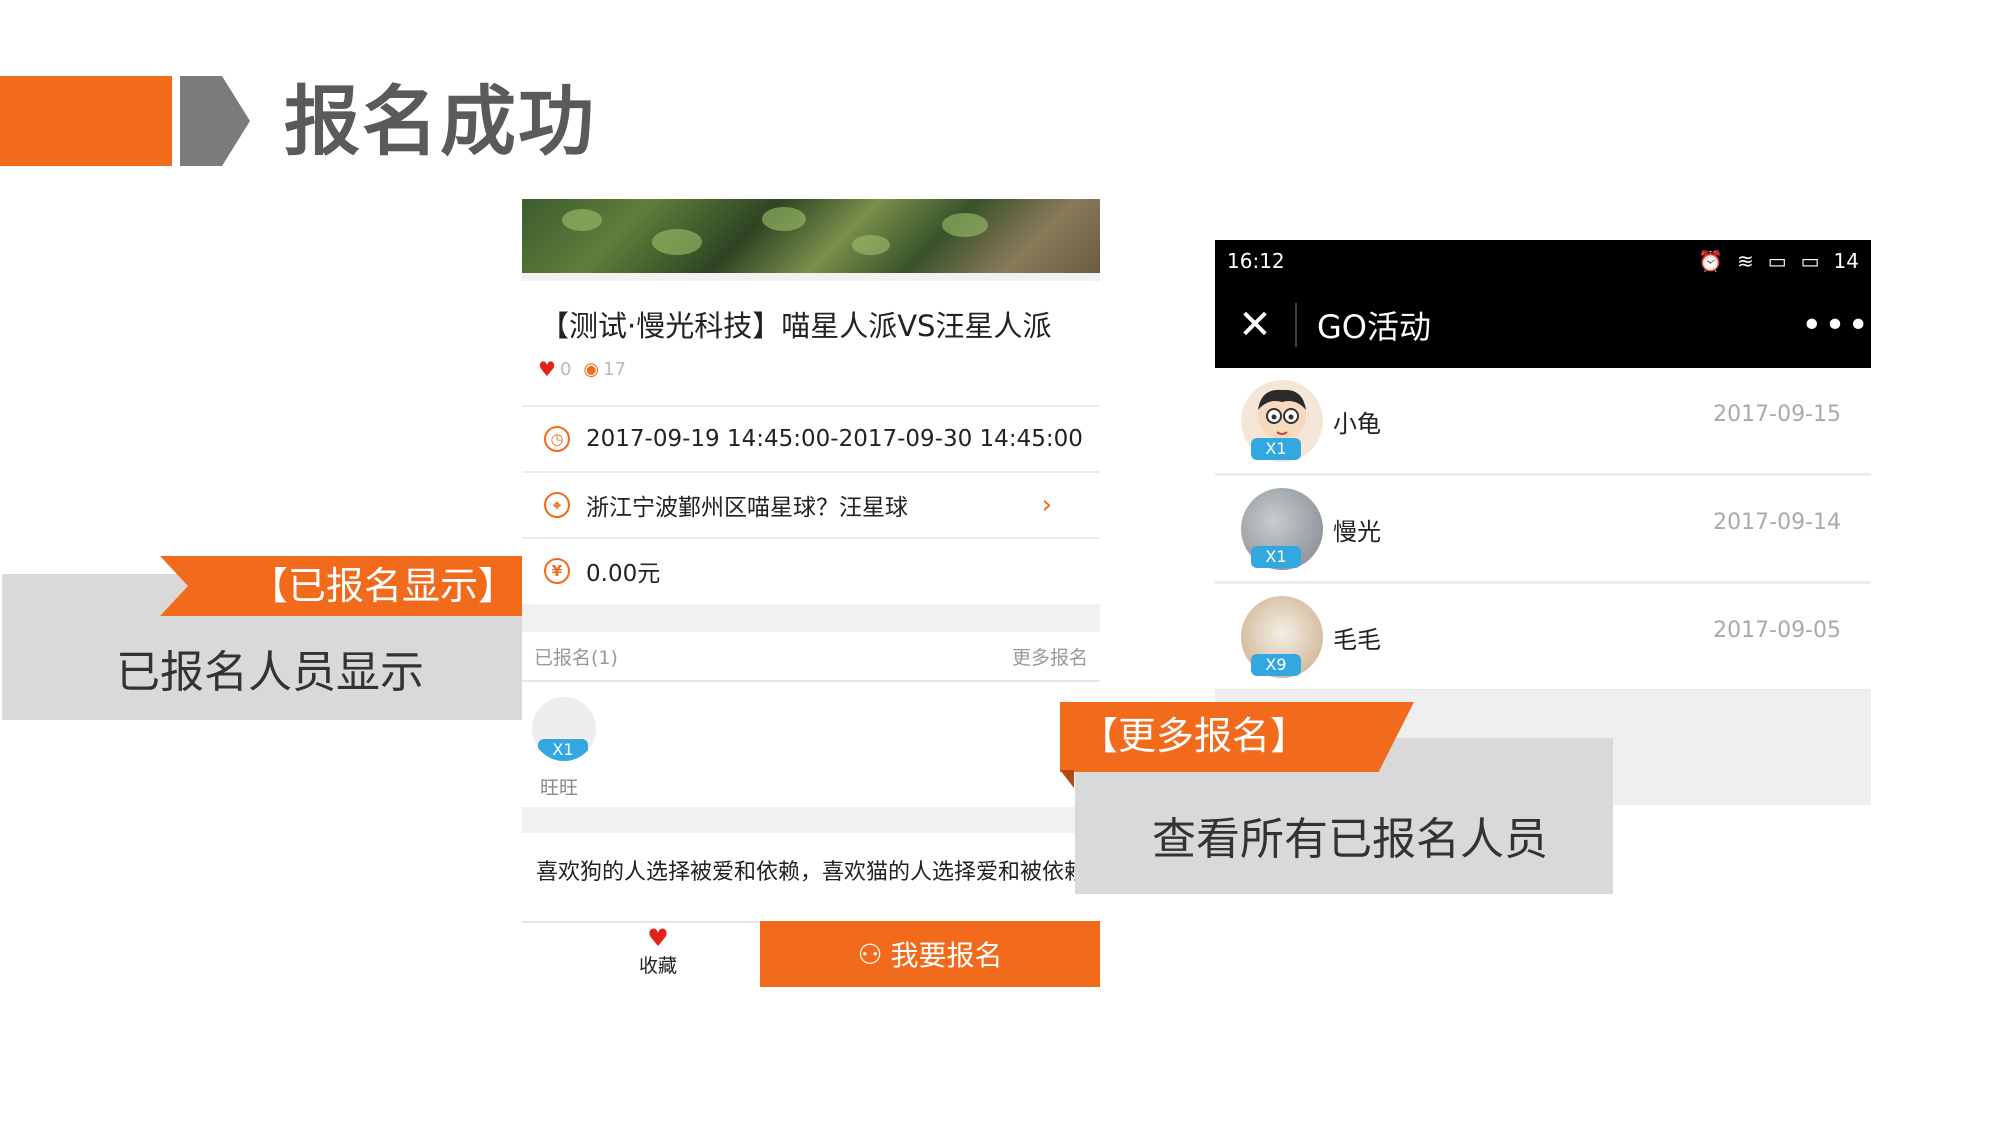  Describe the element at coordinates (564, 729) in the screenshot. I see `avatar: X1` at that location.